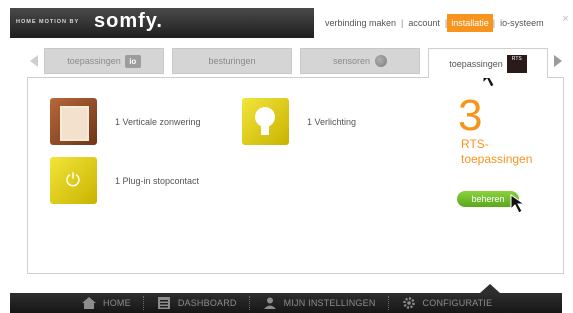 The image size is (573, 313). I want to click on brand-bar: HOME MOTION BY somfy., so click(162, 23).